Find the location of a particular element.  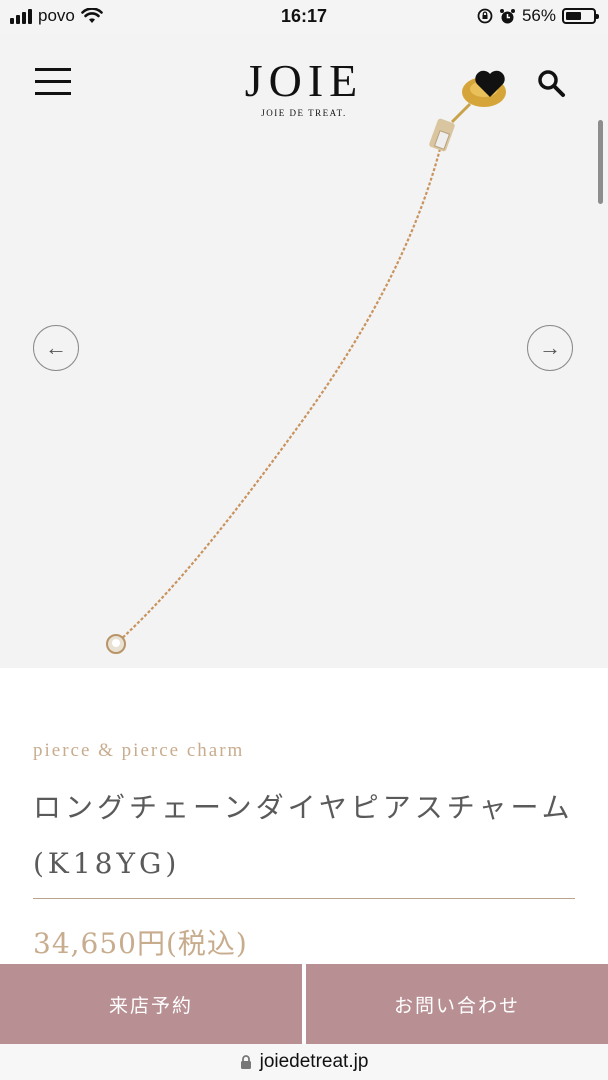

arrow-right-icon: → is located at coordinates (550, 347).